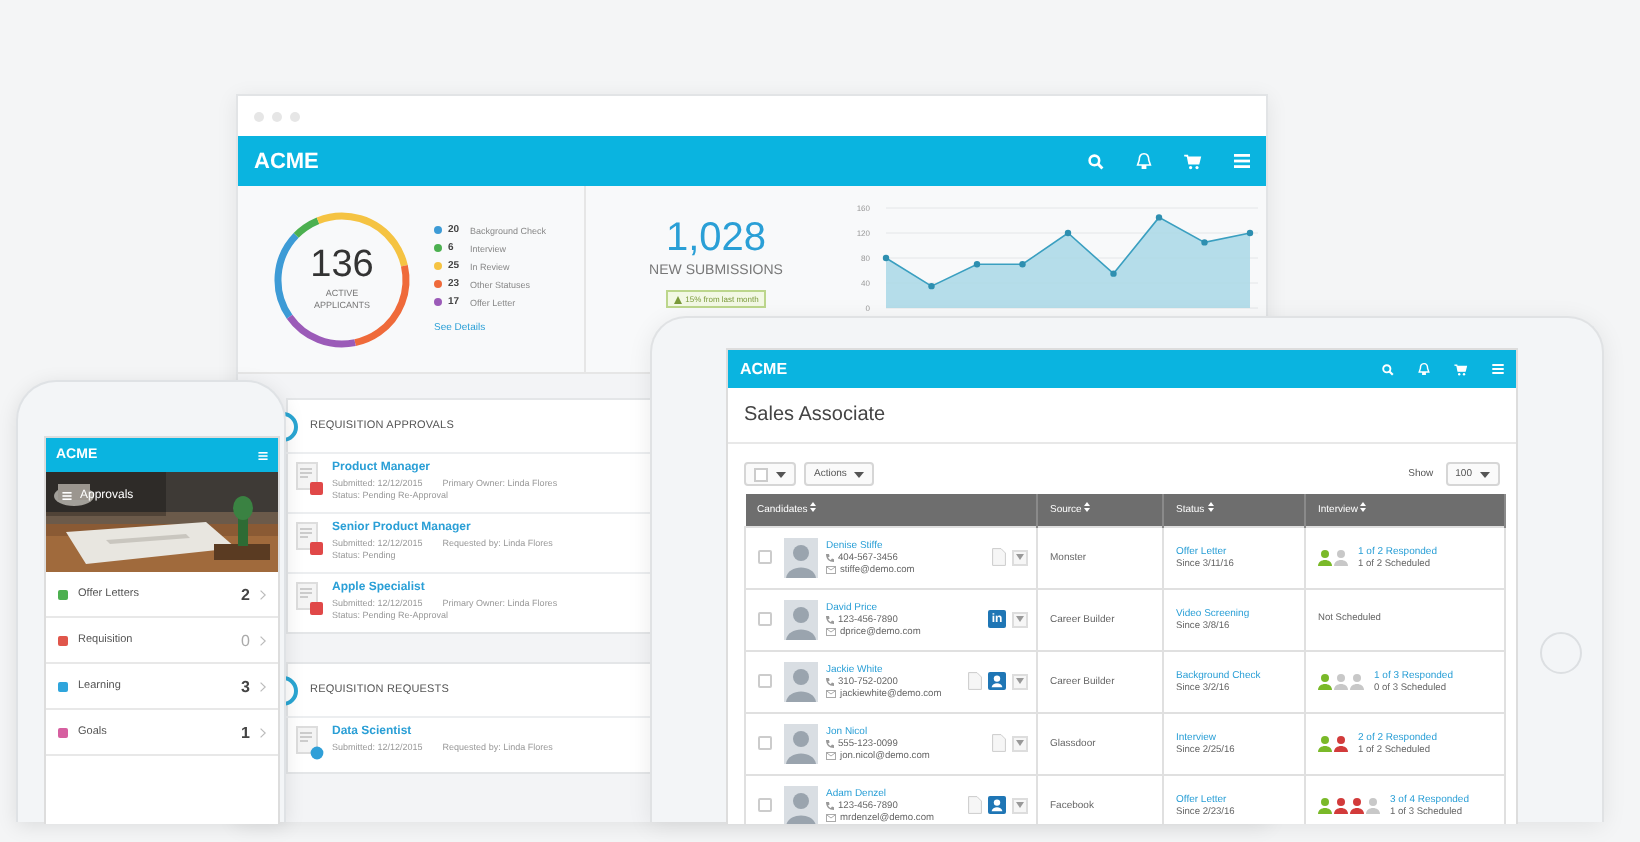 Image resolution: width=1640 pixels, height=842 pixels. Describe the element at coordinates (1122, 416) in the screenshot. I see `page-title: Sales Associate` at that location.